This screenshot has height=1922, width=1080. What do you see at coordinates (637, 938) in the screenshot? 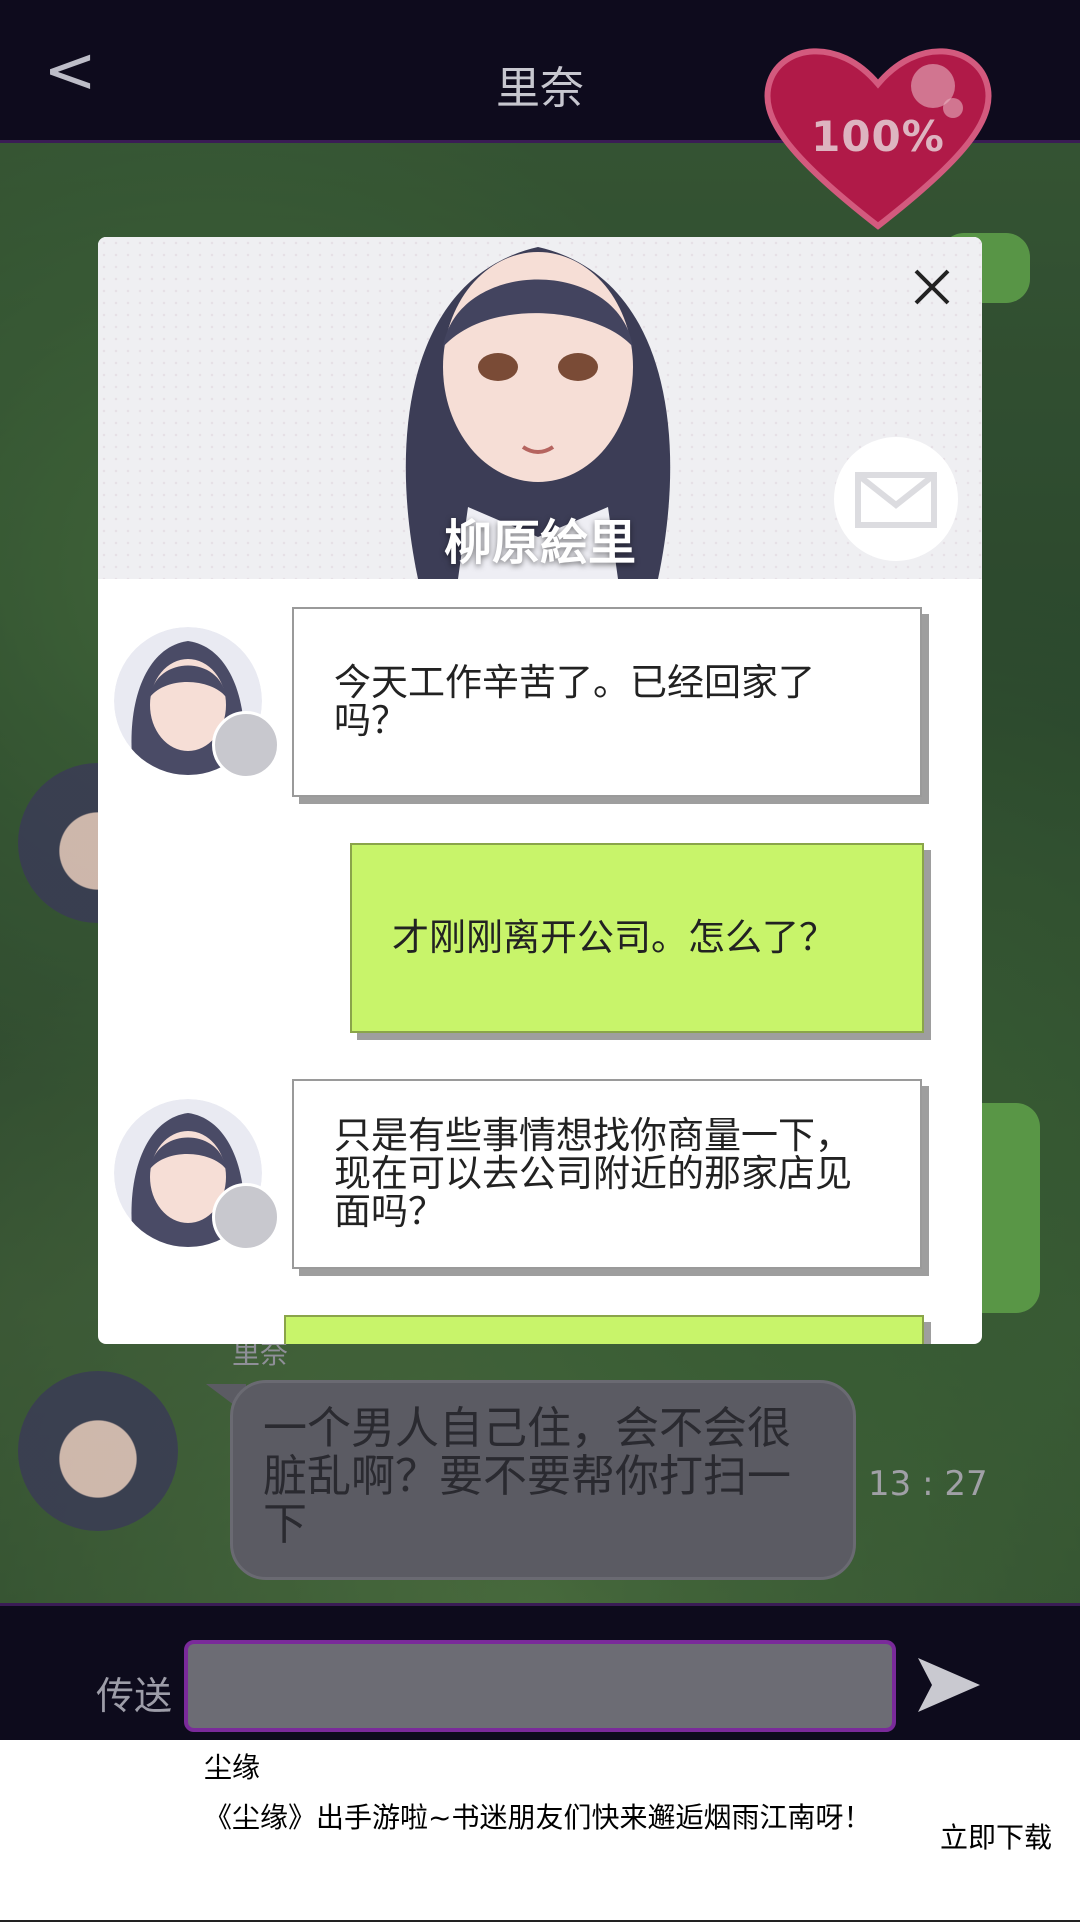
I see `player-message: 才刚刚离开公司。怎么了？` at bounding box center [637, 938].